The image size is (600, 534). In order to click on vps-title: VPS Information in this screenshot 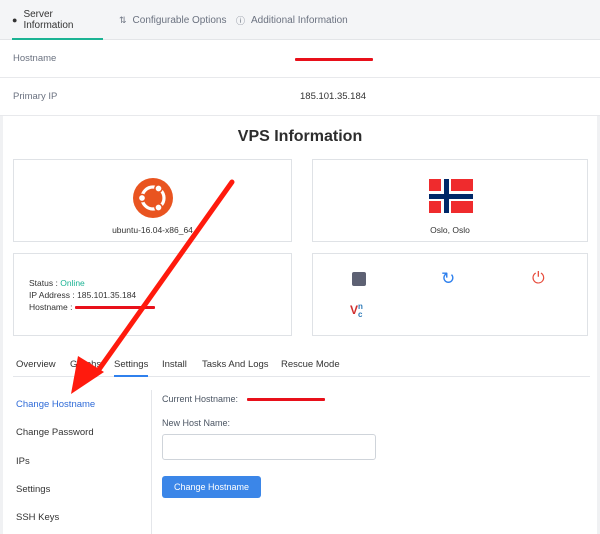, I will do `click(300, 136)`.